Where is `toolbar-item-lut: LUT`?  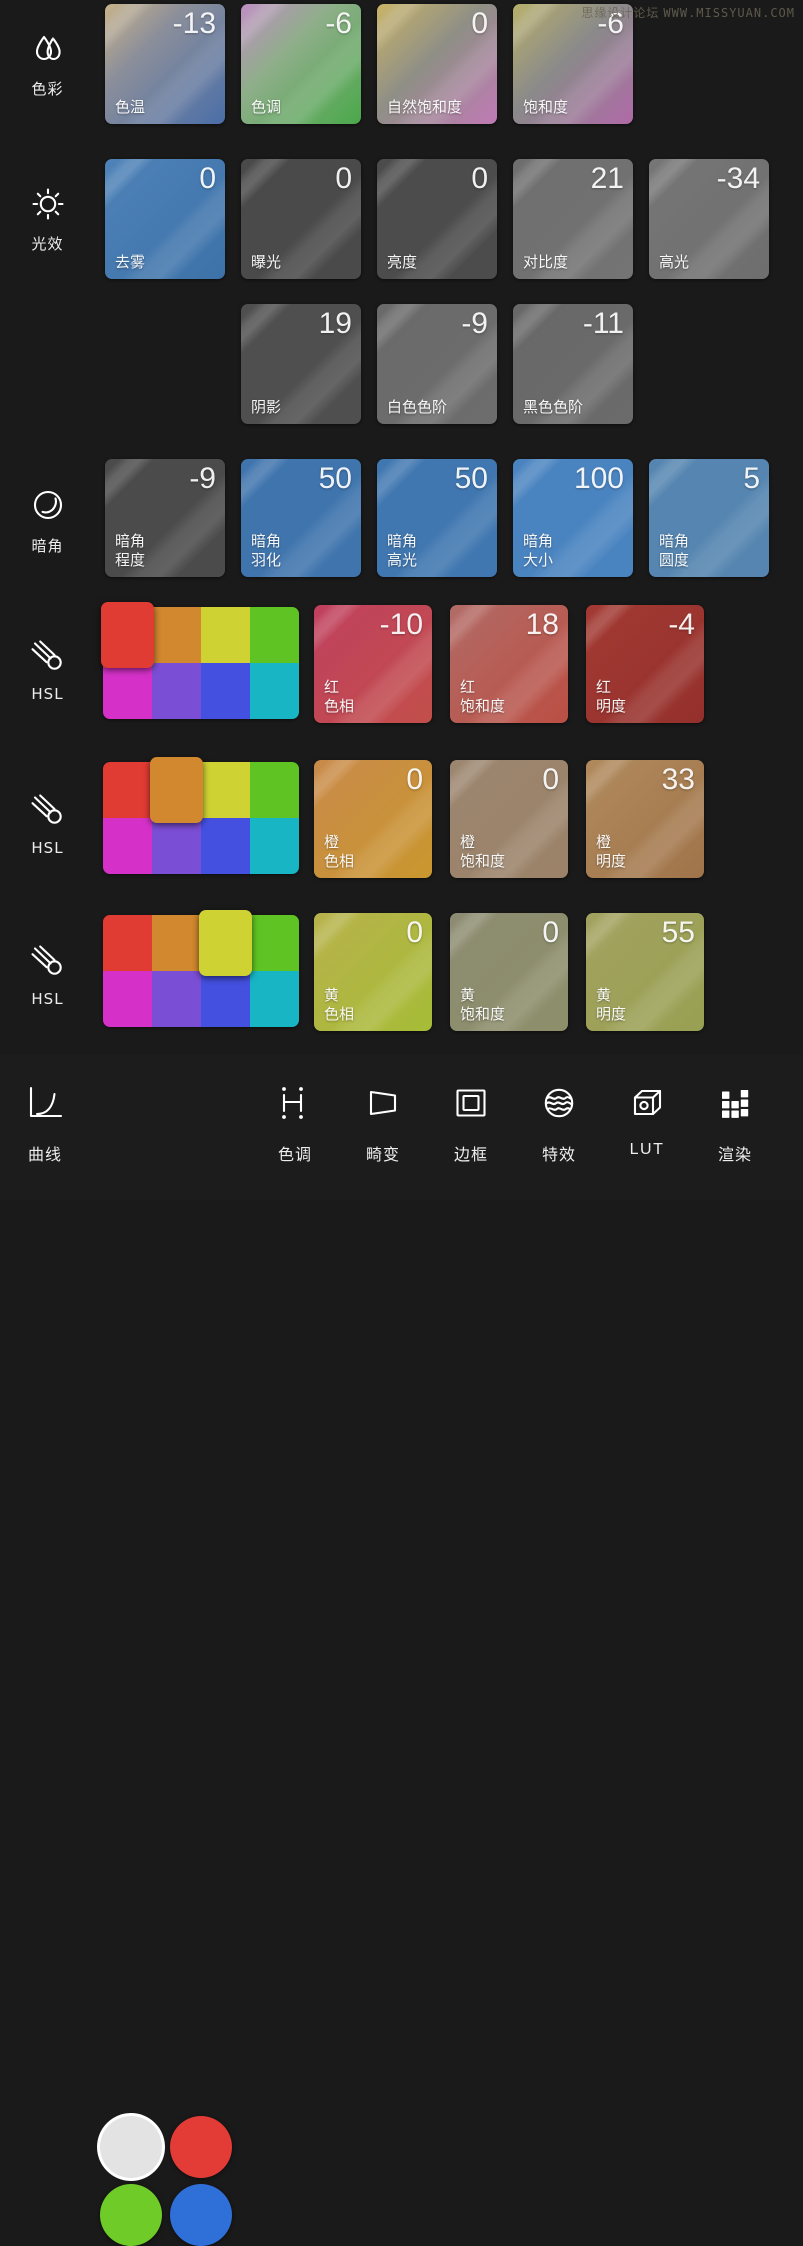
toolbar-item-lut: LUT is located at coordinates (647, 1118).